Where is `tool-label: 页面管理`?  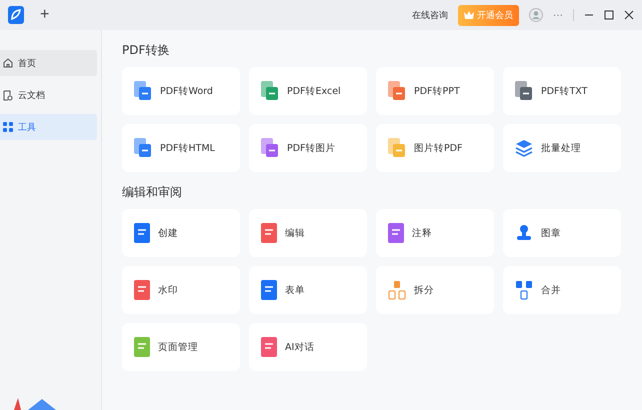 tool-label: 页面管理 is located at coordinates (178, 347).